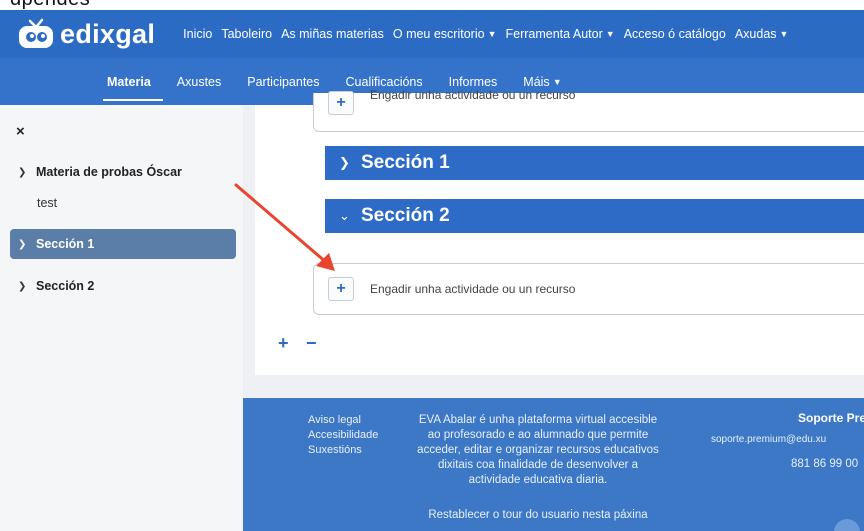 Image resolution: width=864 pixels, height=531 pixels. Describe the element at coordinates (108, 33) in the screenshot. I see `logo-text: edixgal` at that location.